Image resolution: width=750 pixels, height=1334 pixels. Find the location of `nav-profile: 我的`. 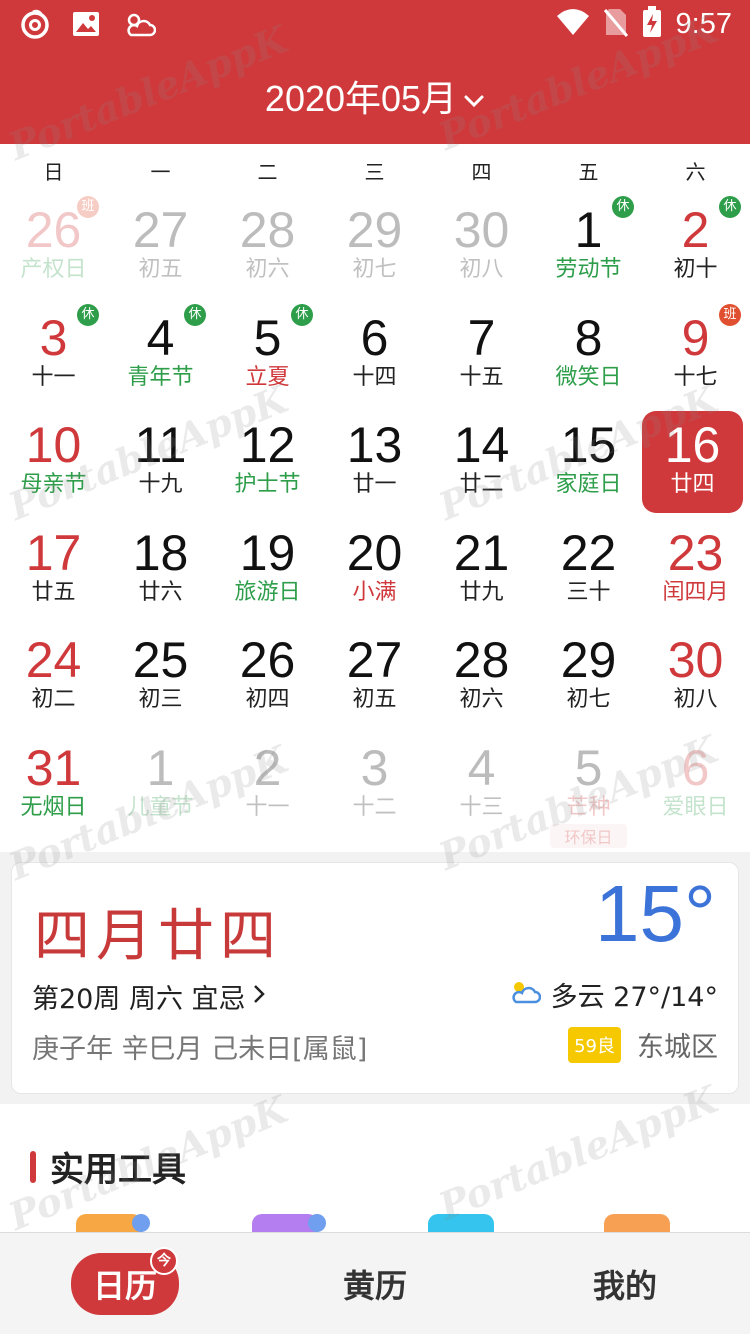

nav-profile: 我的 is located at coordinates (625, 1283).